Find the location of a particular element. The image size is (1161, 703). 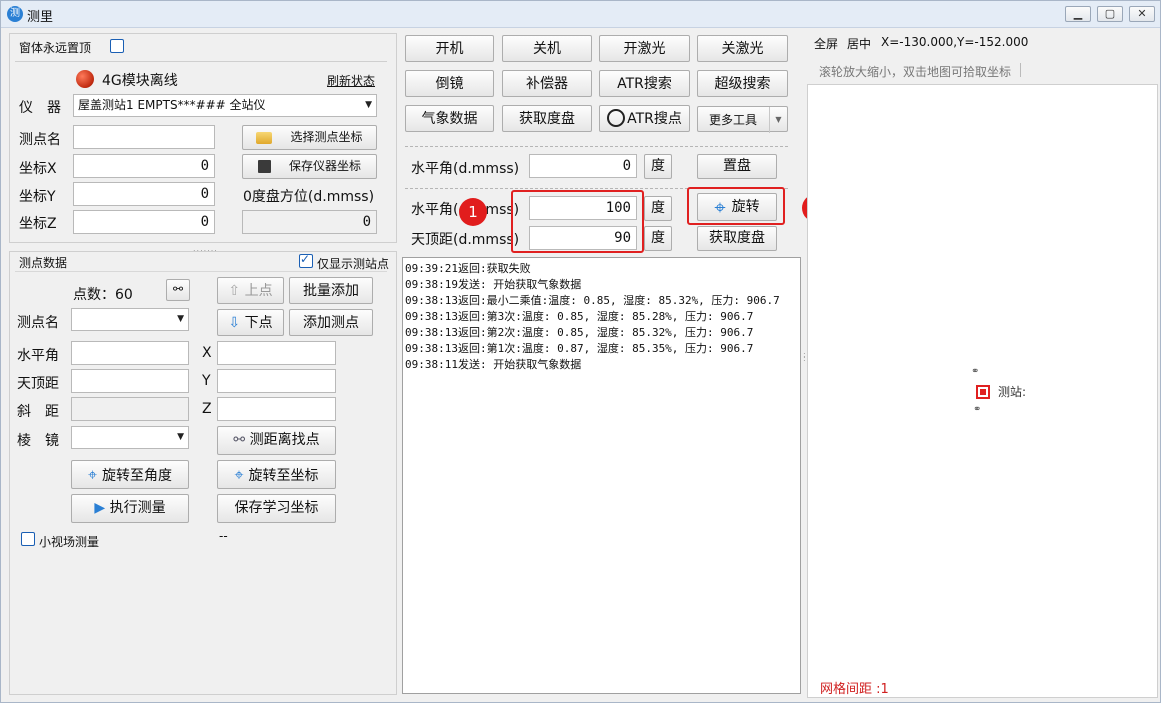

compensator-button: 补偿器 is located at coordinates (547, 83).